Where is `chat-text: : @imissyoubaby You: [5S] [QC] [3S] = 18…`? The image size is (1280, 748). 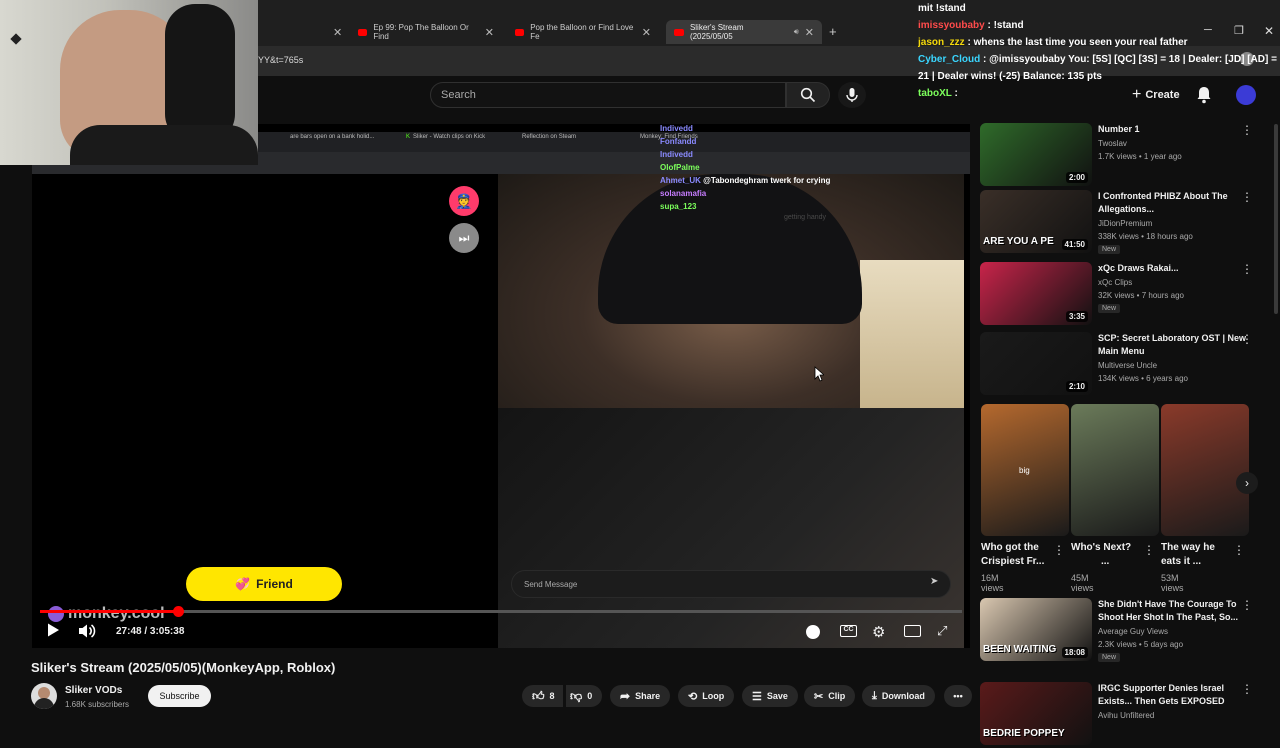
chat-text: : @imissyoubaby You: [5S] [QC] [3S] = 18… is located at coordinates (1128, 59).